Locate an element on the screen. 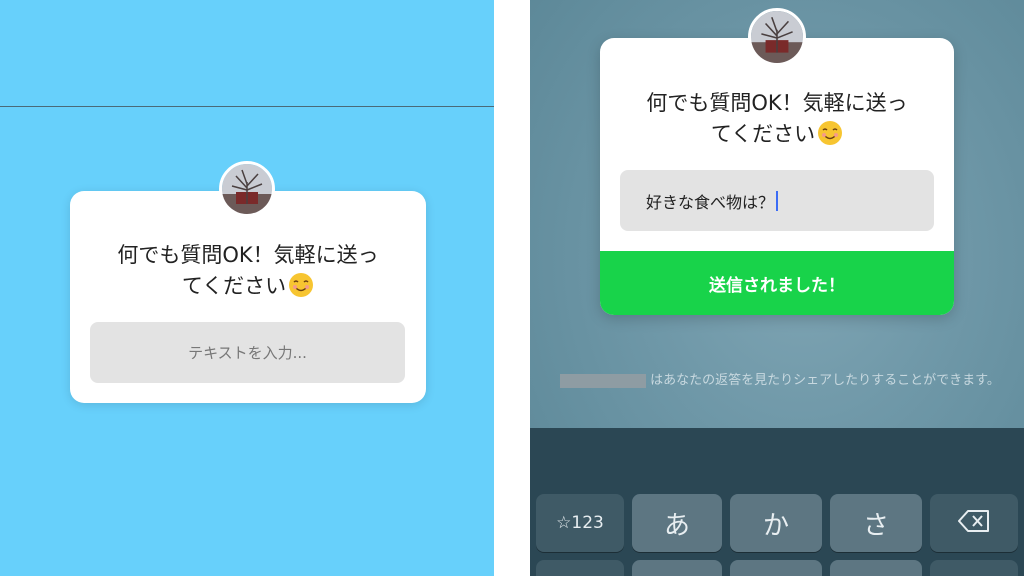 The image size is (1024, 576). answer-text: 好きな食べ物は？ is located at coordinates (710, 202).